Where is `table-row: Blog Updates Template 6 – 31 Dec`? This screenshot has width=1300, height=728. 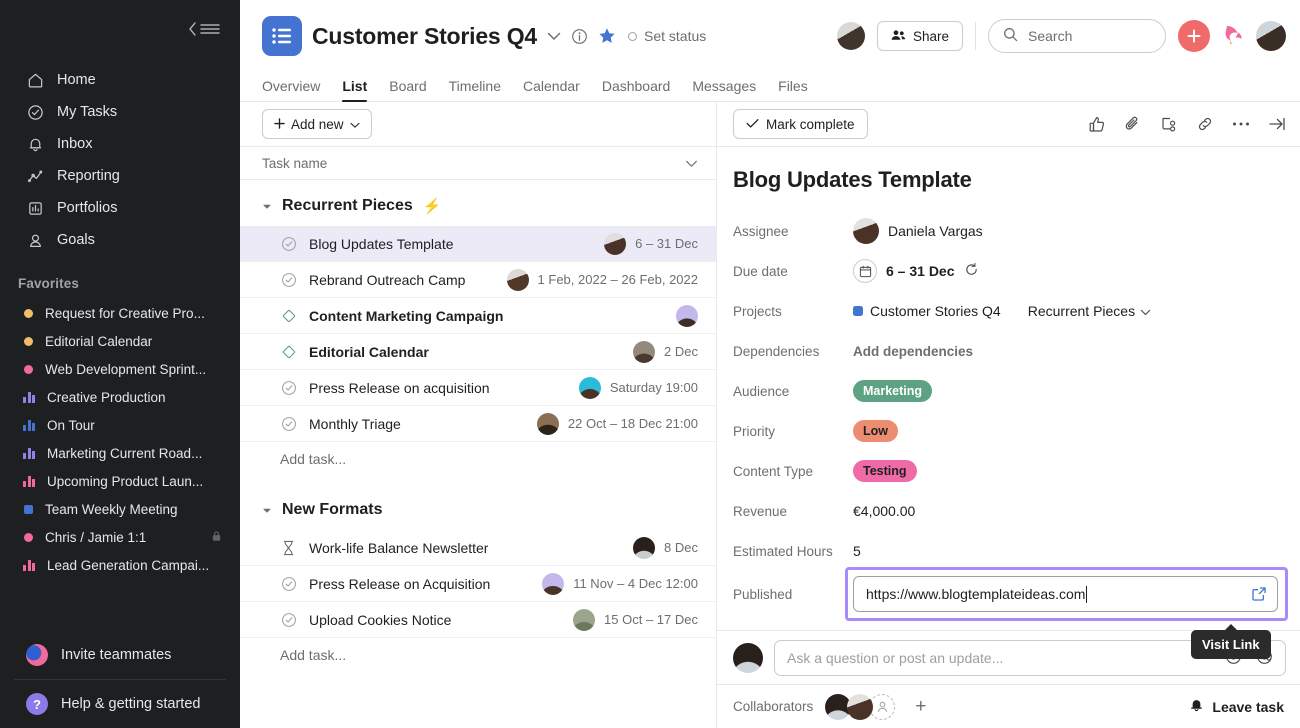 table-row: Blog Updates Template 6 – 31 Dec is located at coordinates (478, 244).